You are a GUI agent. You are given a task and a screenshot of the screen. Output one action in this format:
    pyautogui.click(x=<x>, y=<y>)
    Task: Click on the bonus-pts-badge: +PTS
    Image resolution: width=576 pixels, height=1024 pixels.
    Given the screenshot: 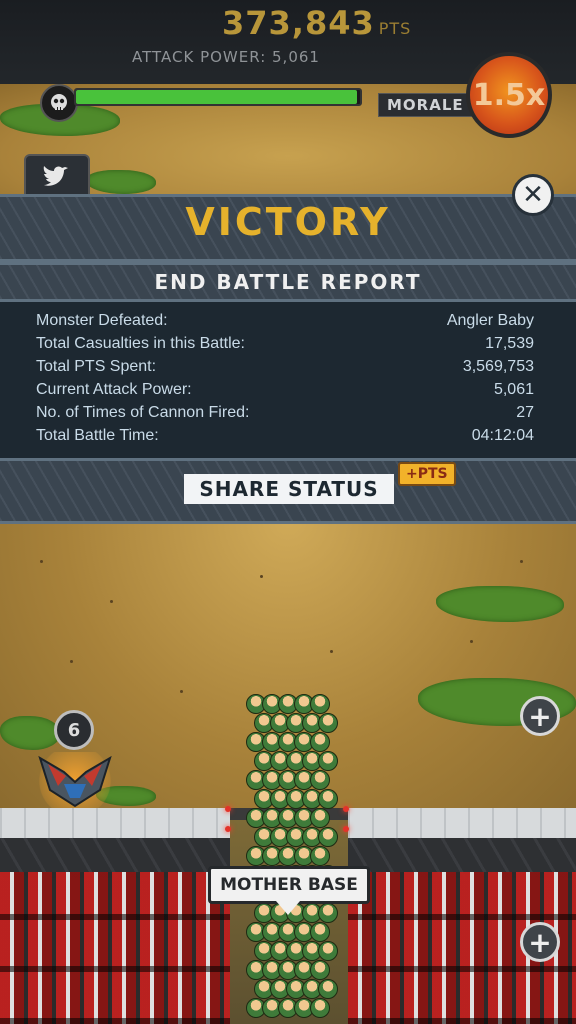 What is the action you would take?
    pyautogui.click(x=427, y=474)
    